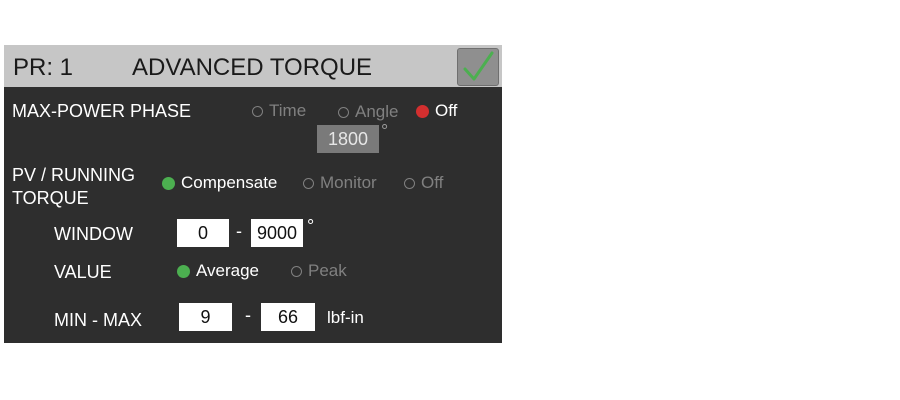 The height and width of the screenshot is (400, 900). I want to click on window-degree-unit: °, so click(311, 226).